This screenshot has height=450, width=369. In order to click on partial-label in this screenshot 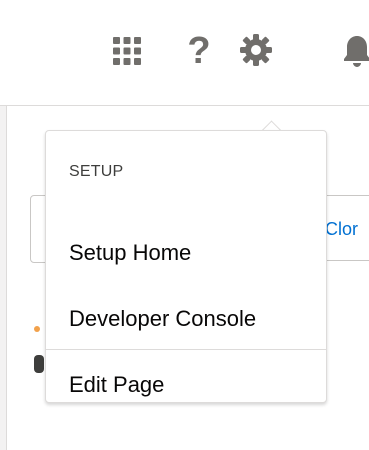, I will do `click(39, 364)`.